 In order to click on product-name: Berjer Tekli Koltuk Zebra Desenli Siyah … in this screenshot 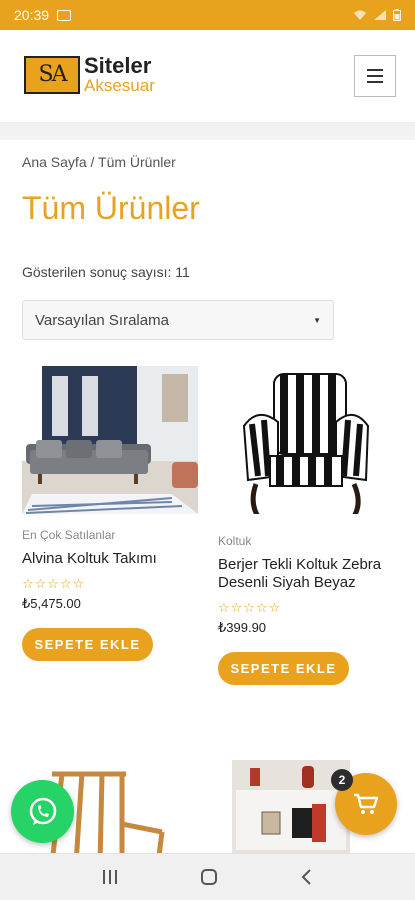, I will do `click(306, 574)`.